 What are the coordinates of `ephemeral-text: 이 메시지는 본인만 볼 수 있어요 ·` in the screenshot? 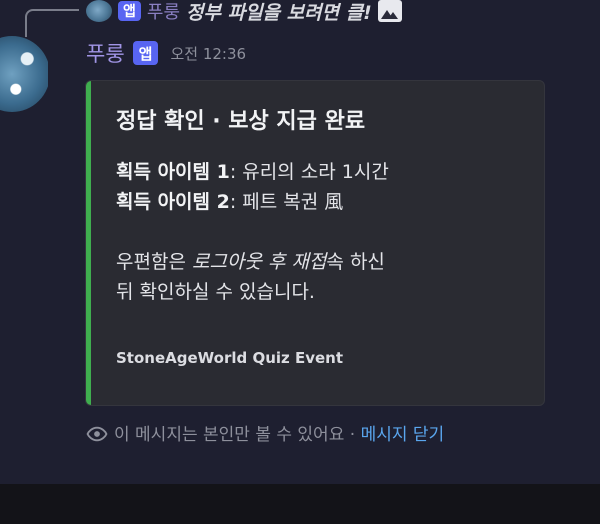 It's located at (237, 435).